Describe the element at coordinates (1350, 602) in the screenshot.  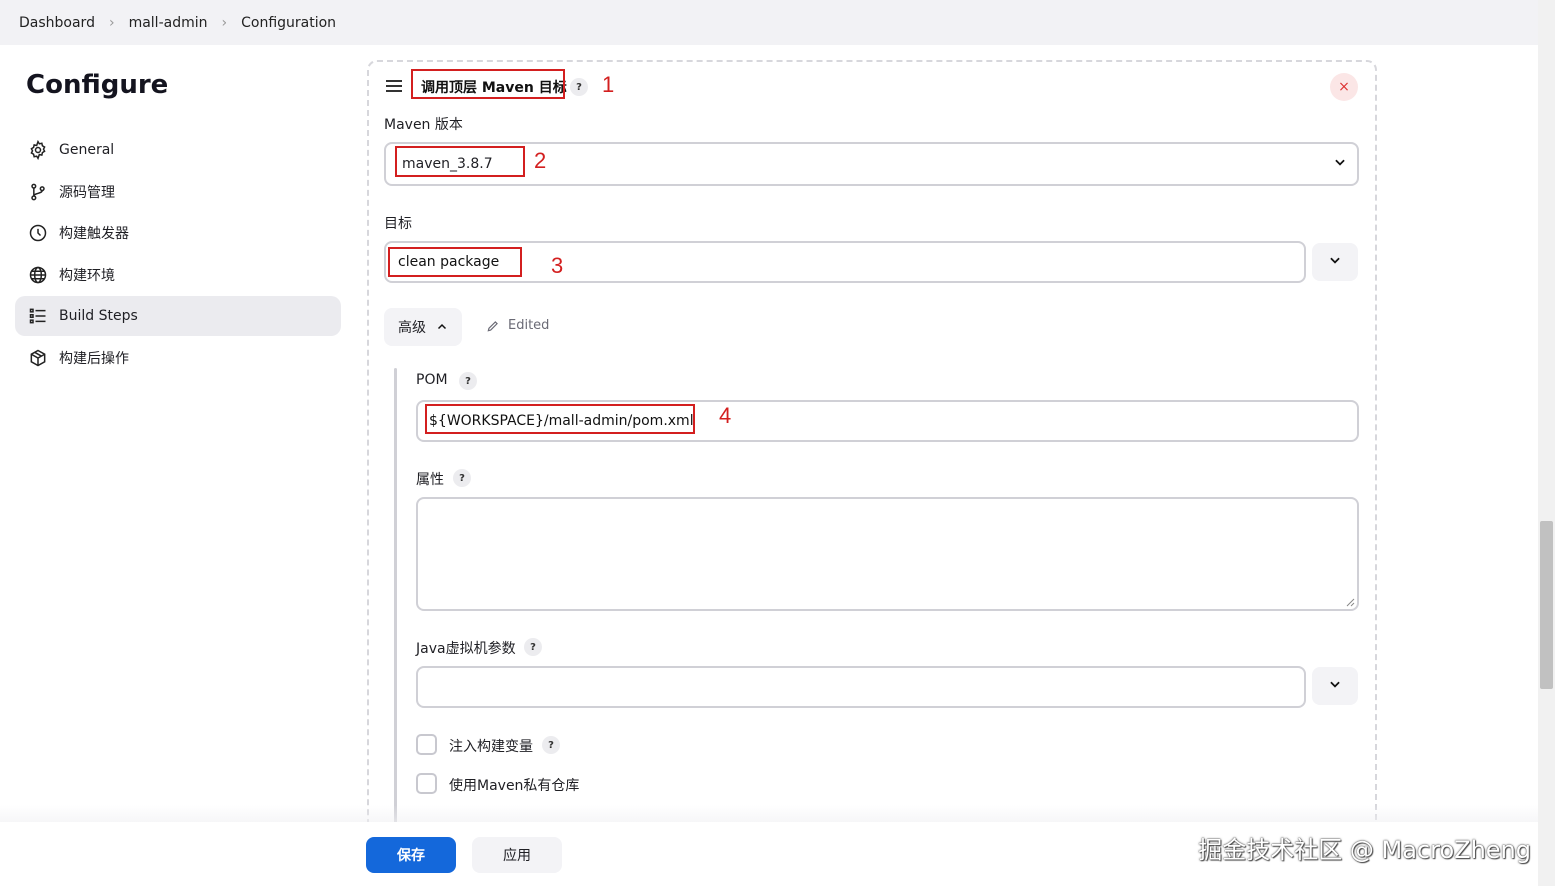
I see `resize-handle-icon` at that location.